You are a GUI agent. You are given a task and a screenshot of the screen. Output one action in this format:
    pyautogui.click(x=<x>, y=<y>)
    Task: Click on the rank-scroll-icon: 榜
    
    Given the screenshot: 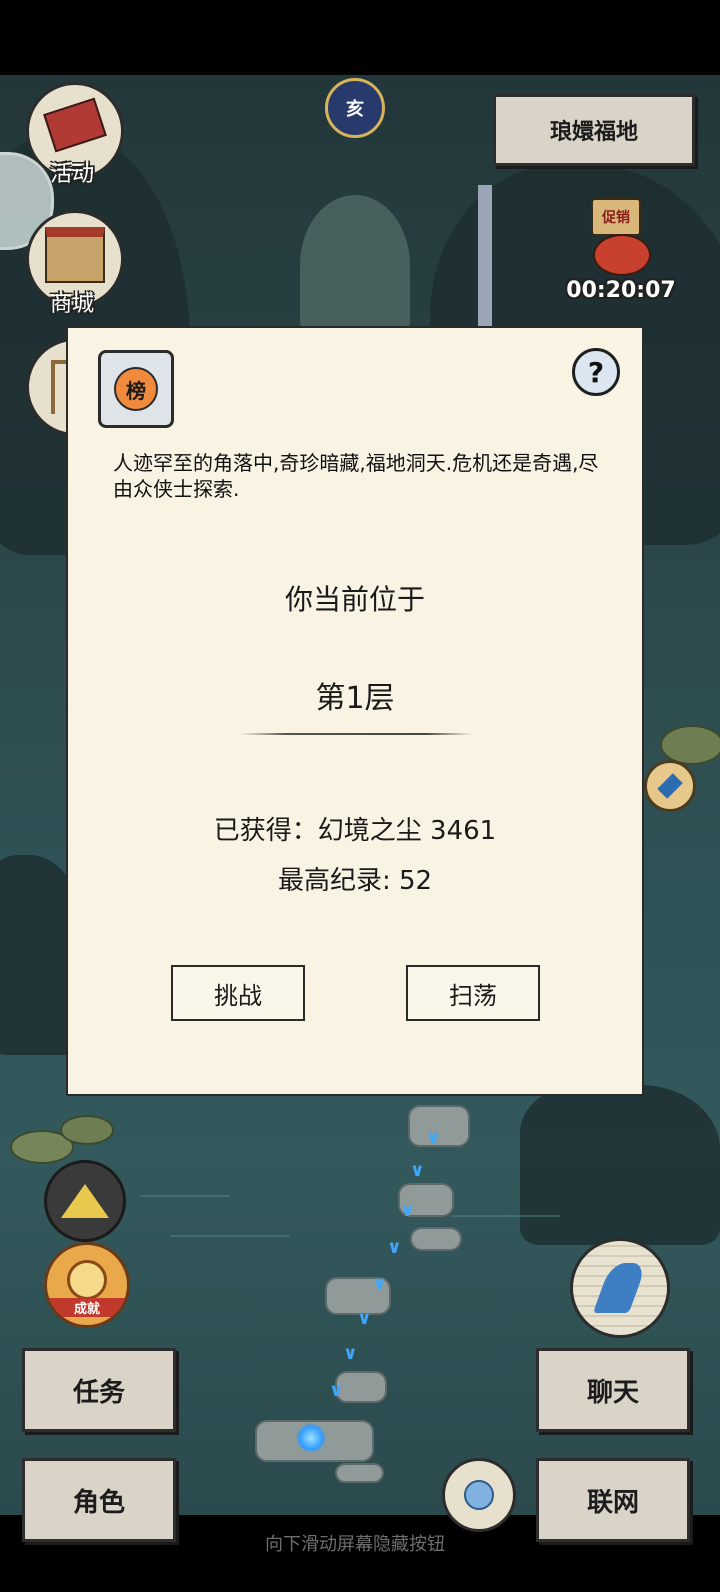 What is the action you would take?
    pyautogui.click(x=136, y=389)
    